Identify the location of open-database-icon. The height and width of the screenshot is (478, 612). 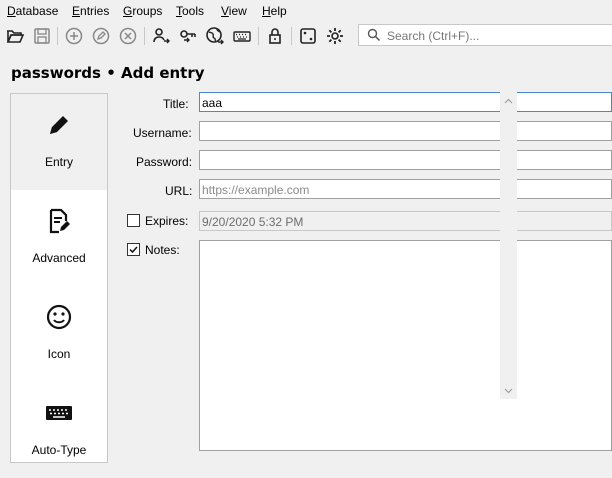
(15, 36).